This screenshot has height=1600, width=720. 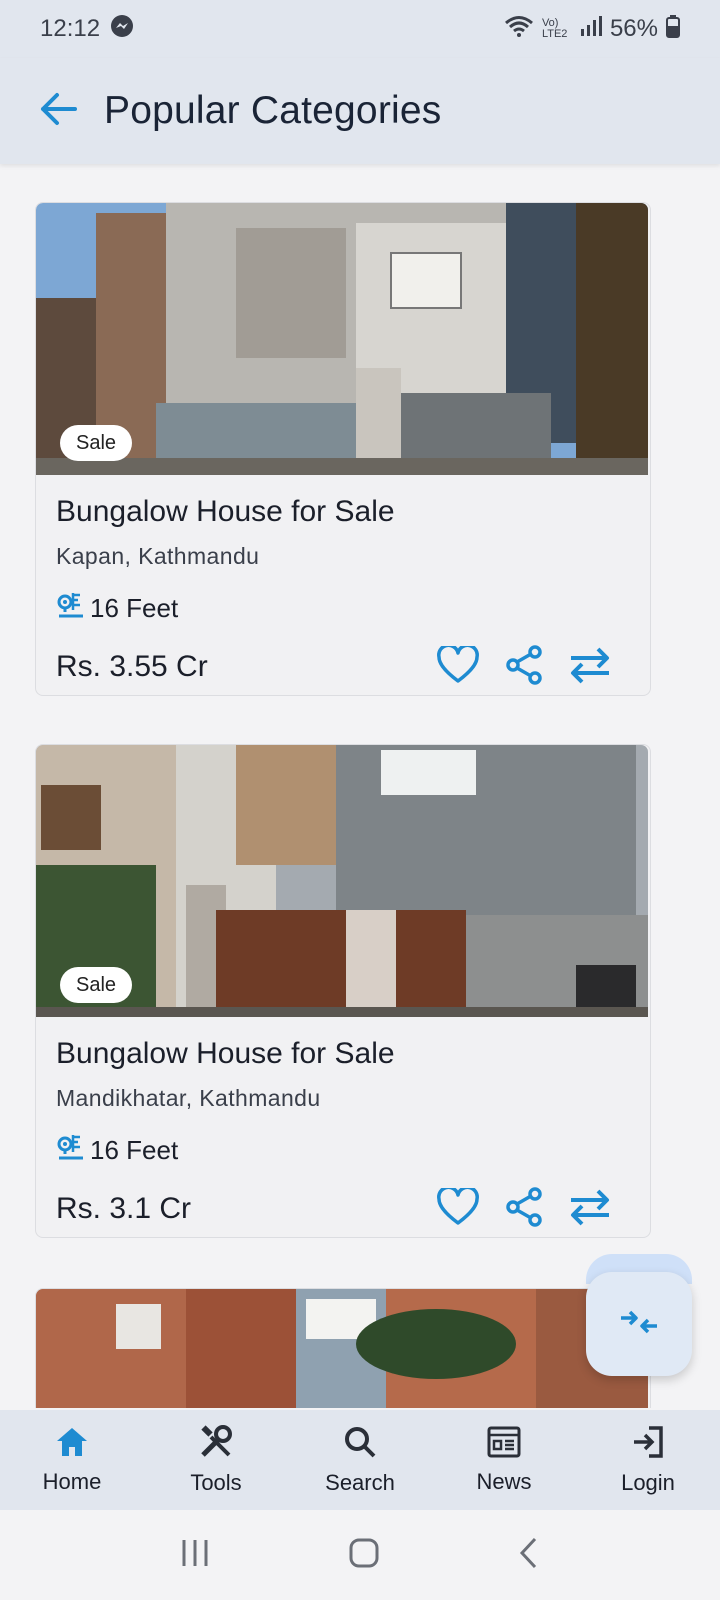 What do you see at coordinates (364, 1555) in the screenshot?
I see `home-system-button` at bounding box center [364, 1555].